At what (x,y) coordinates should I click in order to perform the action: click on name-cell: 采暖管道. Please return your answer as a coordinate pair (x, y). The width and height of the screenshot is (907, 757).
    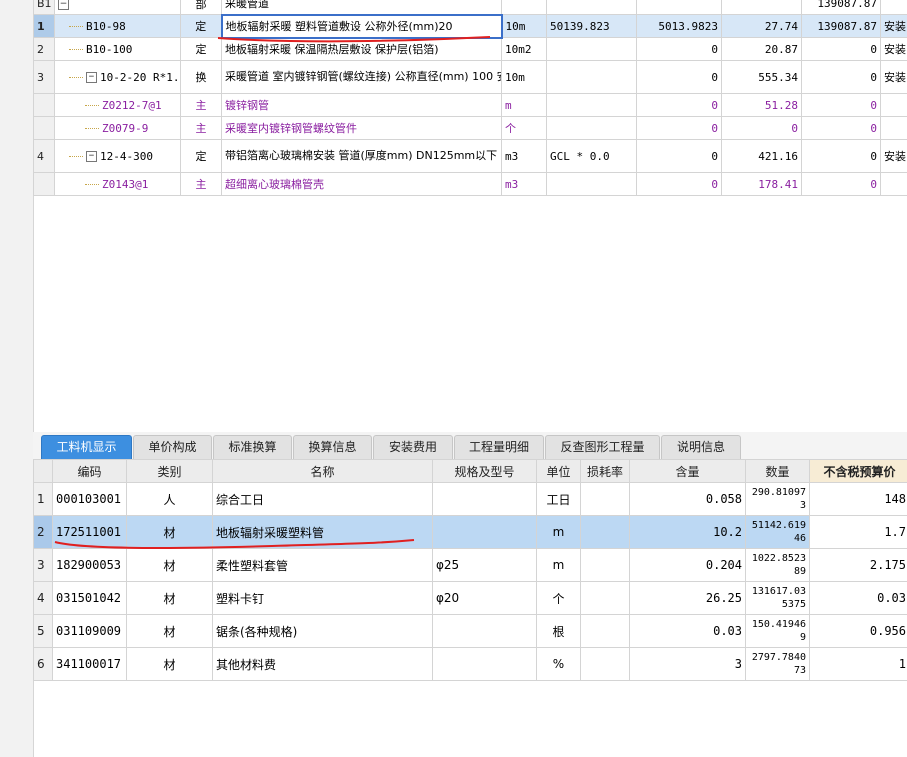
    Looking at the image, I should click on (361, 7).